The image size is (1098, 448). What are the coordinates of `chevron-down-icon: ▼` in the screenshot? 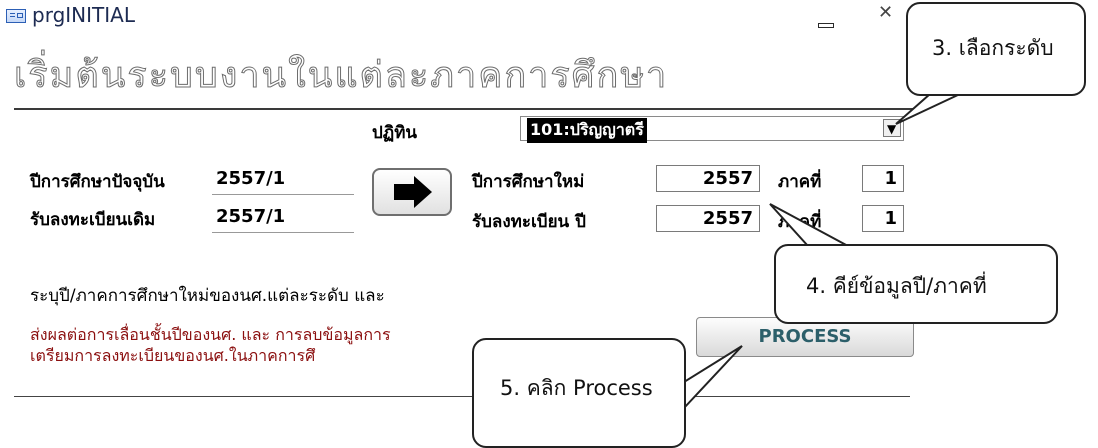 It's located at (892, 128).